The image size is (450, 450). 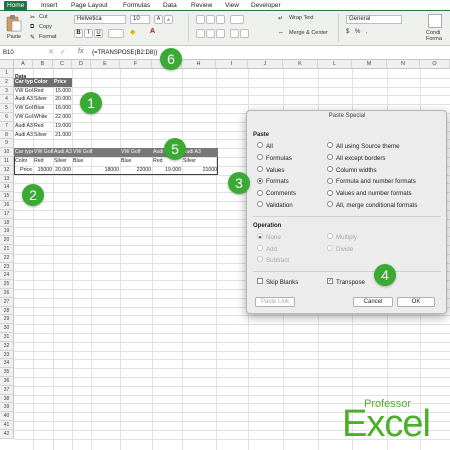 I want to click on paste-button: Paste, so click(x=14, y=28).